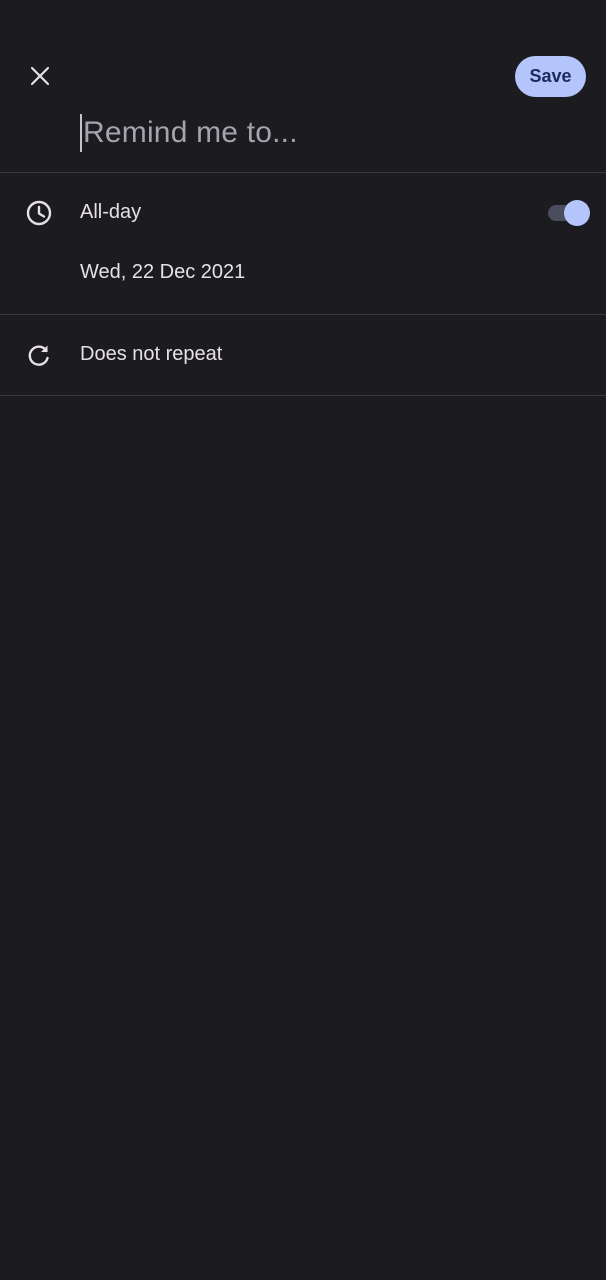 Image resolution: width=606 pixels, height=1280 pixels. I want to click on all-day-toggle, so click(569, 213).